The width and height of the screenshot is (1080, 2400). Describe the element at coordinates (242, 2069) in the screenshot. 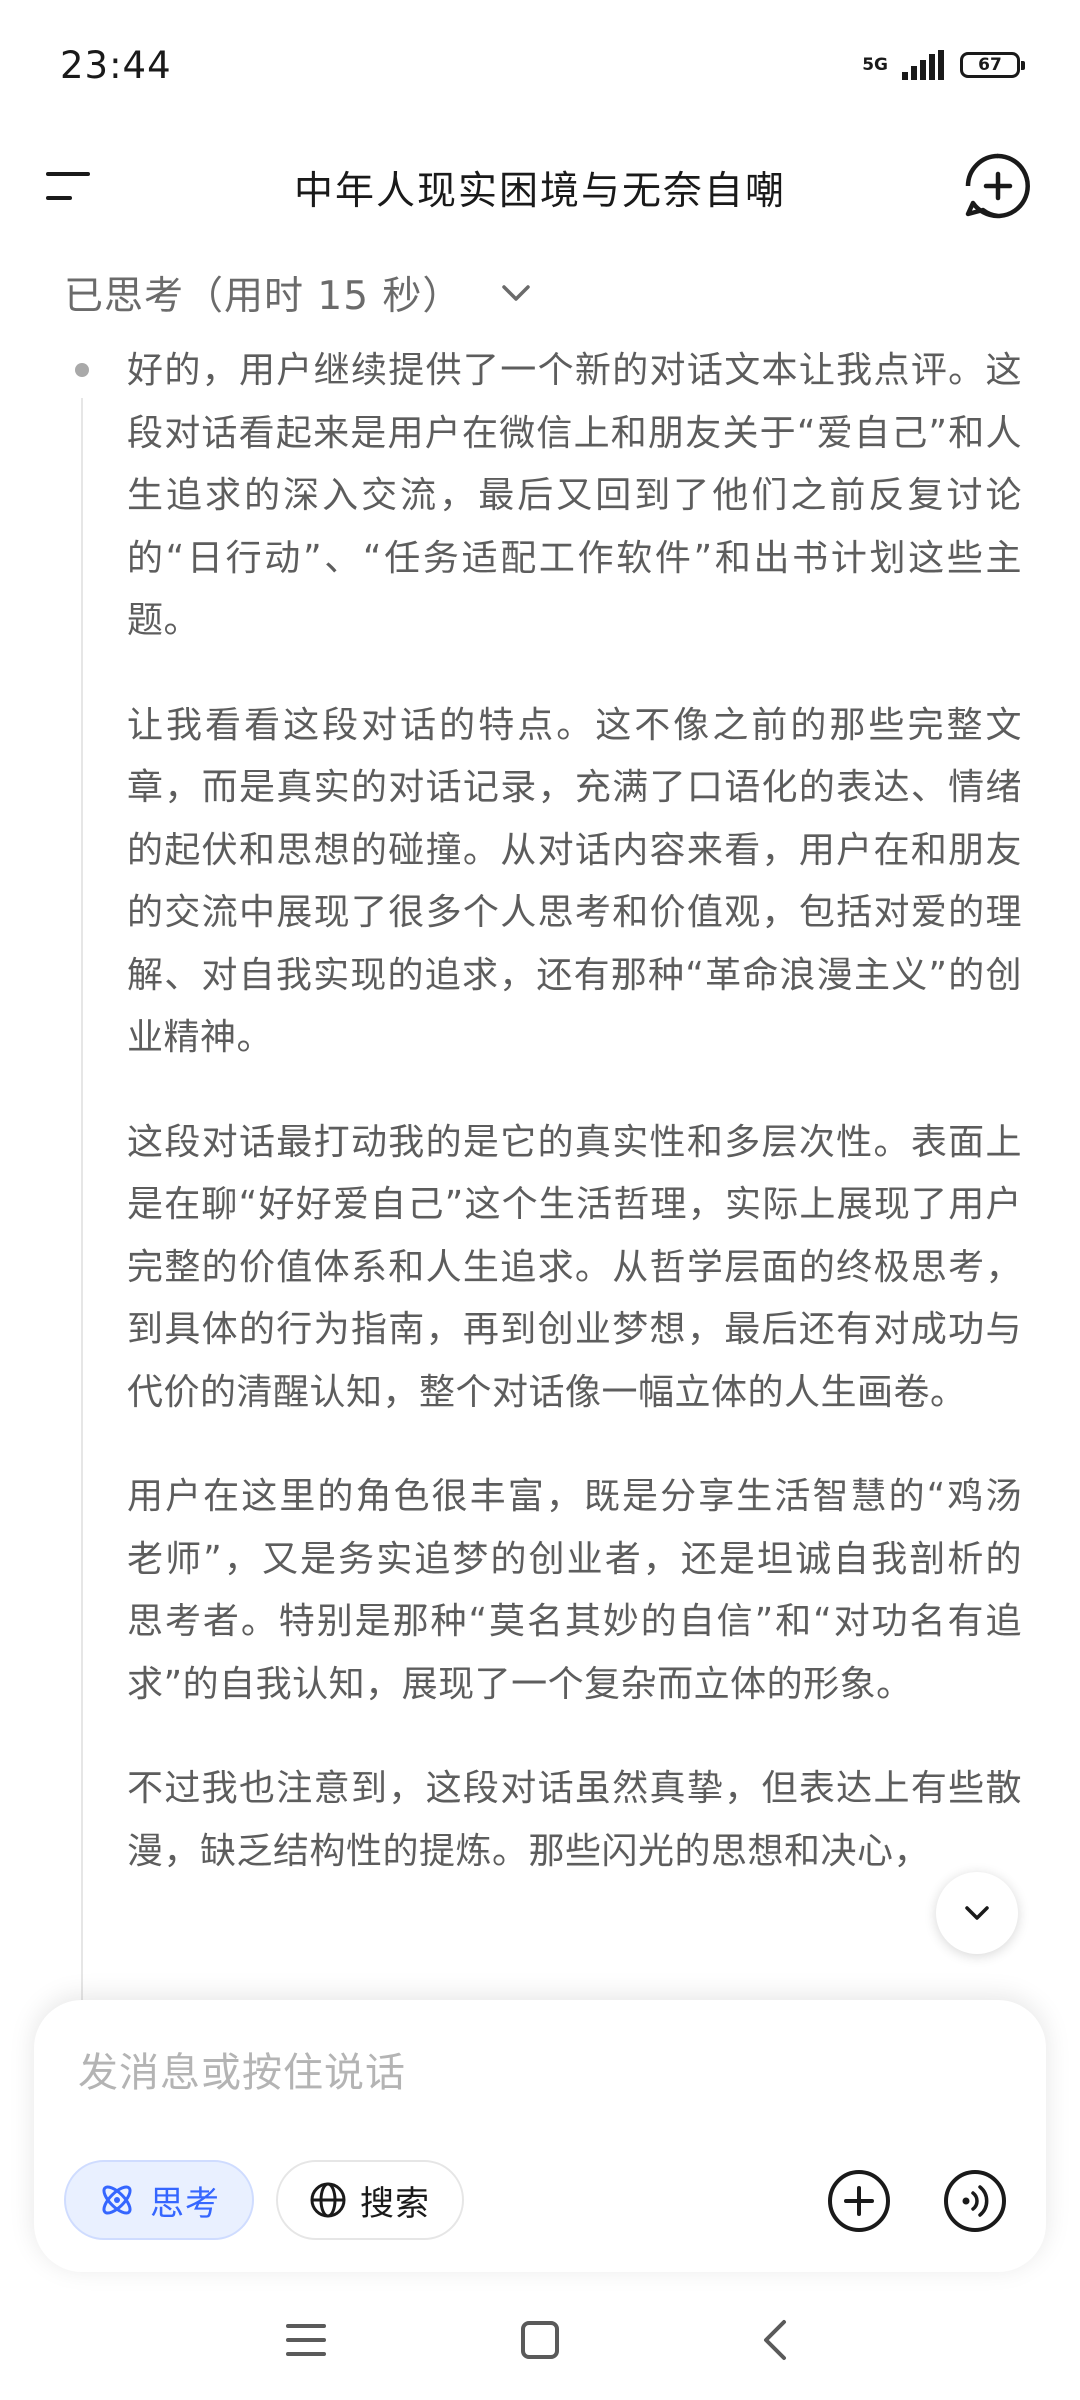

I see `message-input: 发消息或按住说话` at that location.